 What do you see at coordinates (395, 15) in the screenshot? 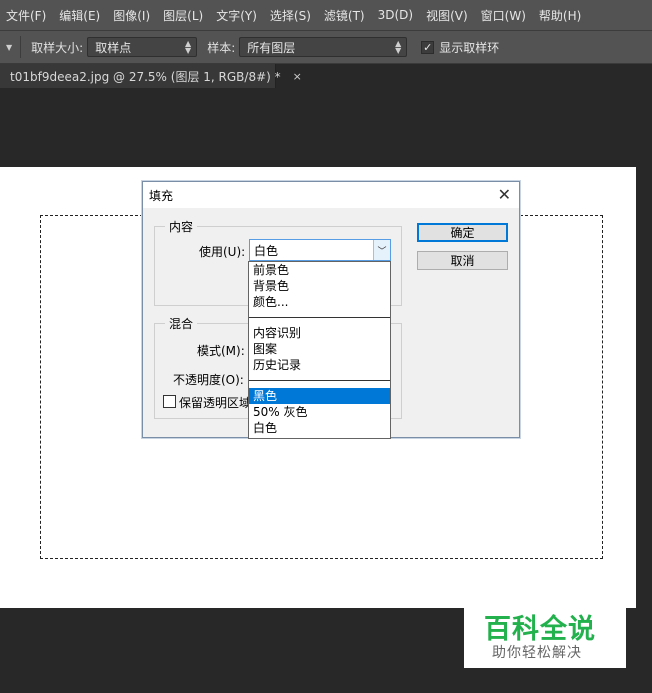
I see `menu-3d: 3D(D)` at bounding box center [395, 15].